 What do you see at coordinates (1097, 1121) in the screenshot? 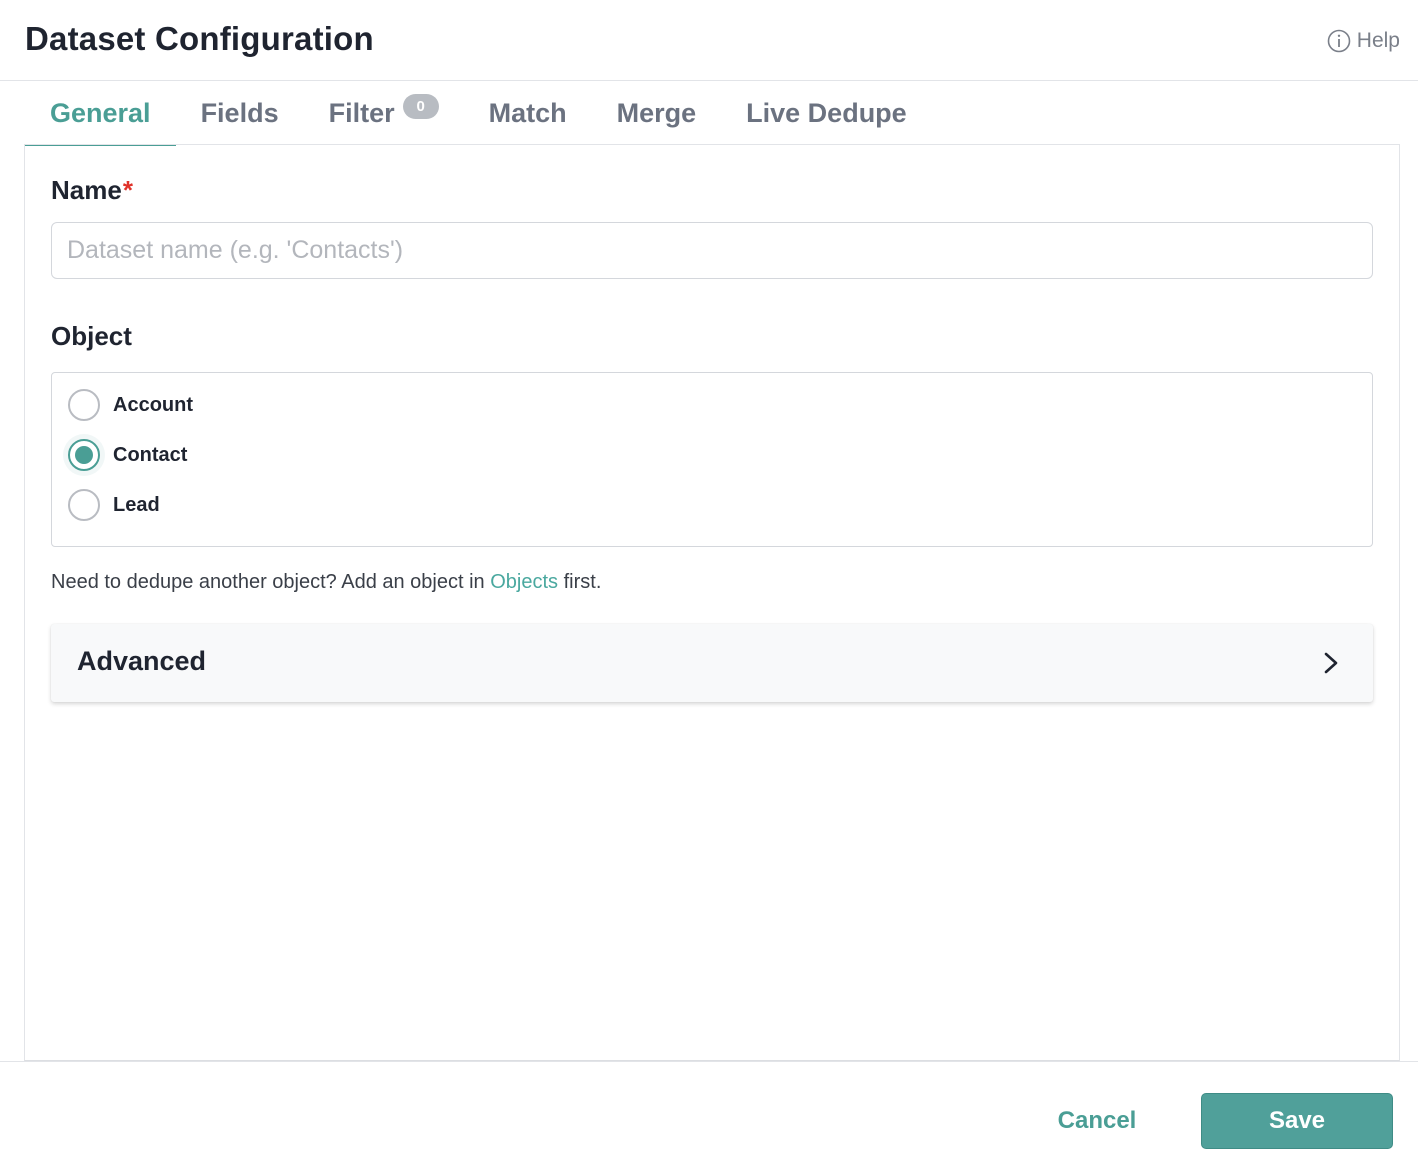
I see `cancel-button: Cancel` at bounding box center [1097, 1121].